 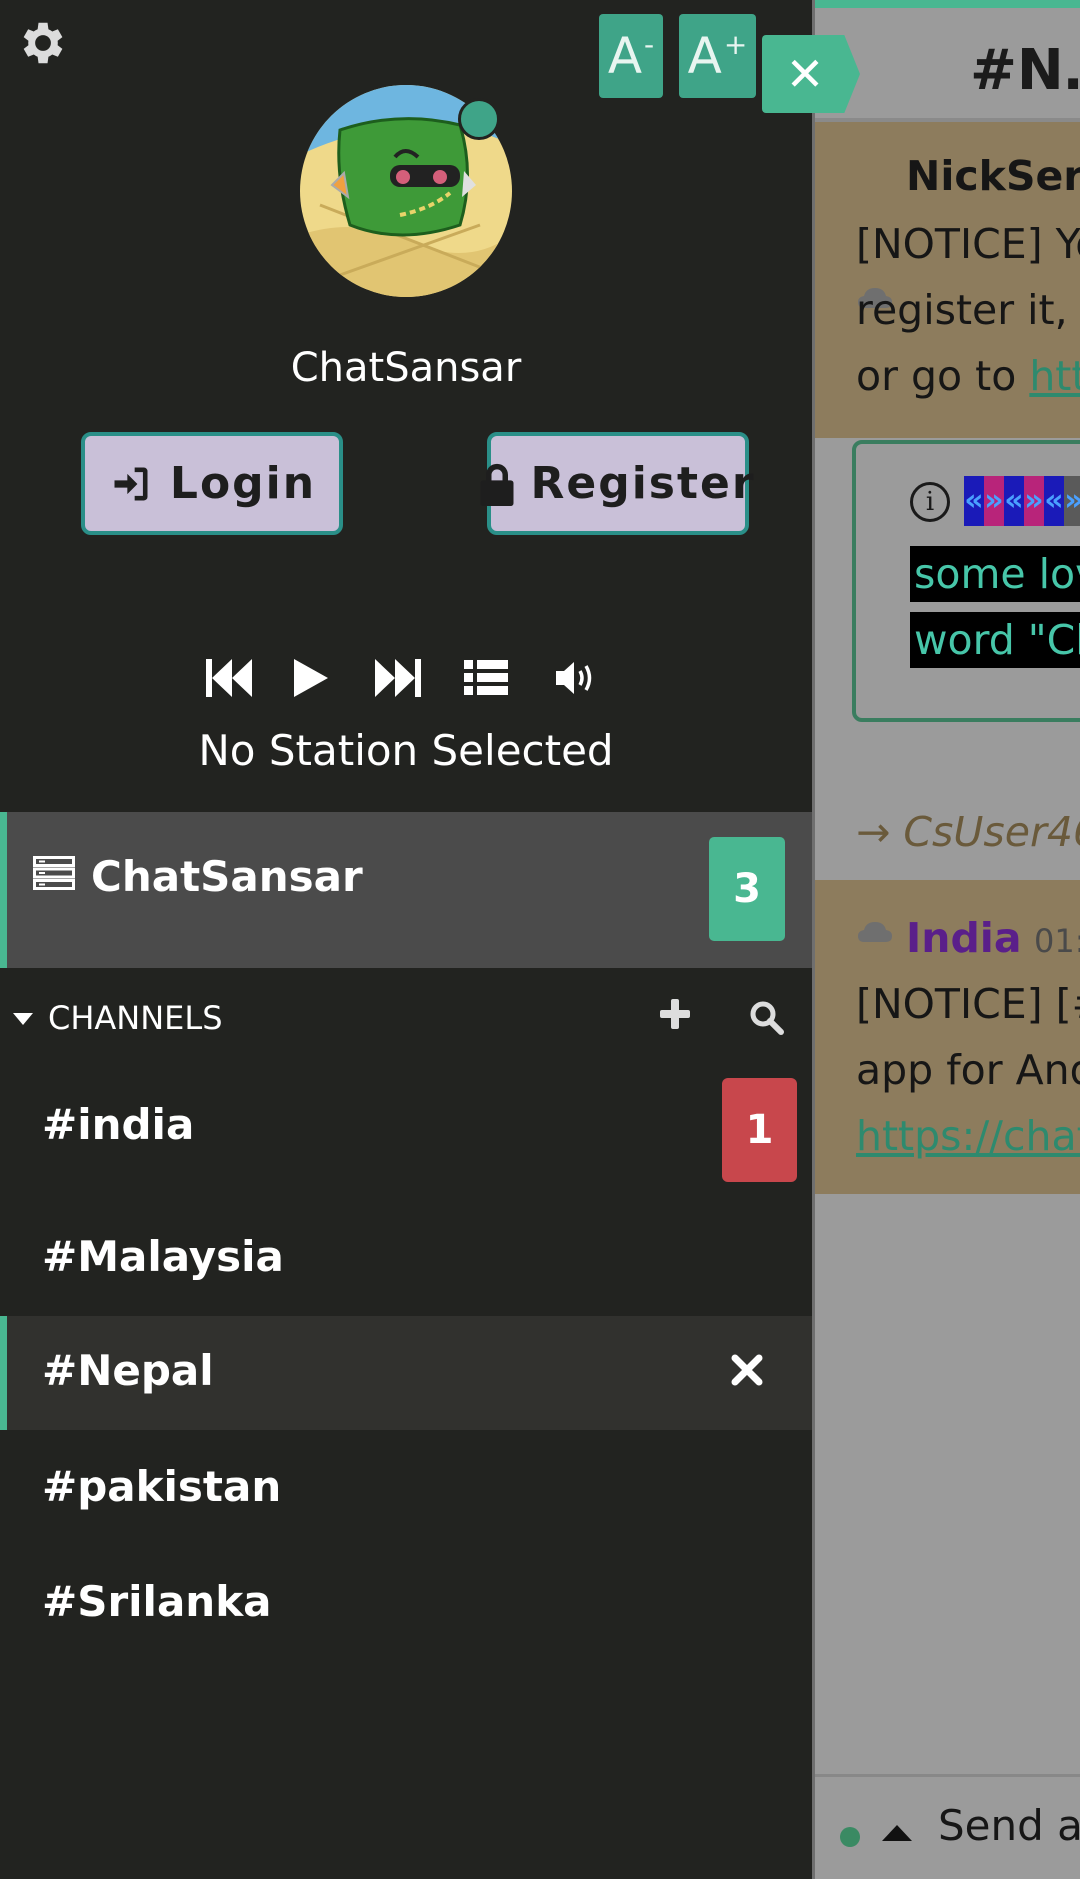 What do you see at coordinates (229, 678) in the screenshot?
I see `previous-icon` at bounding box center [229, 678].